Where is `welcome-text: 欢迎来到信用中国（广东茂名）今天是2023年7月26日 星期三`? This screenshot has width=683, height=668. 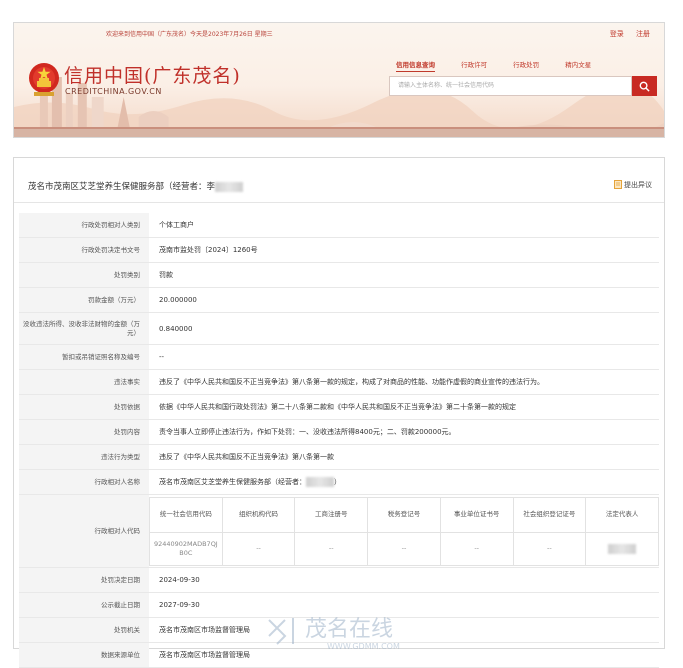
welcome-text: 欢迎来到信用中国（广东茂名）今天是2023年7月26日 星期三 is located at coordinates (189, 34).